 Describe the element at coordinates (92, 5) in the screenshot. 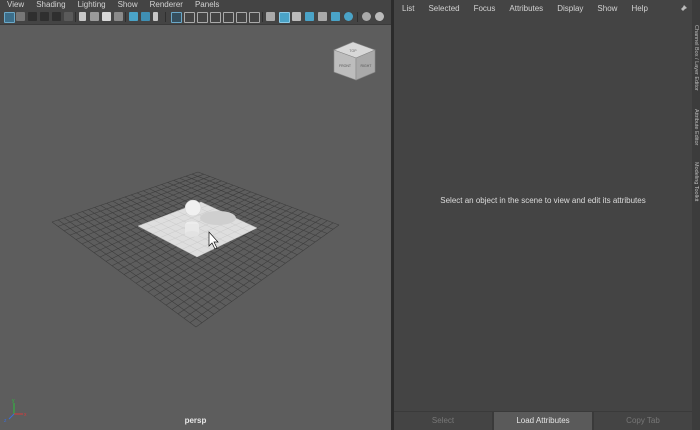

I see `menu-lighting: Lighting` at that location.